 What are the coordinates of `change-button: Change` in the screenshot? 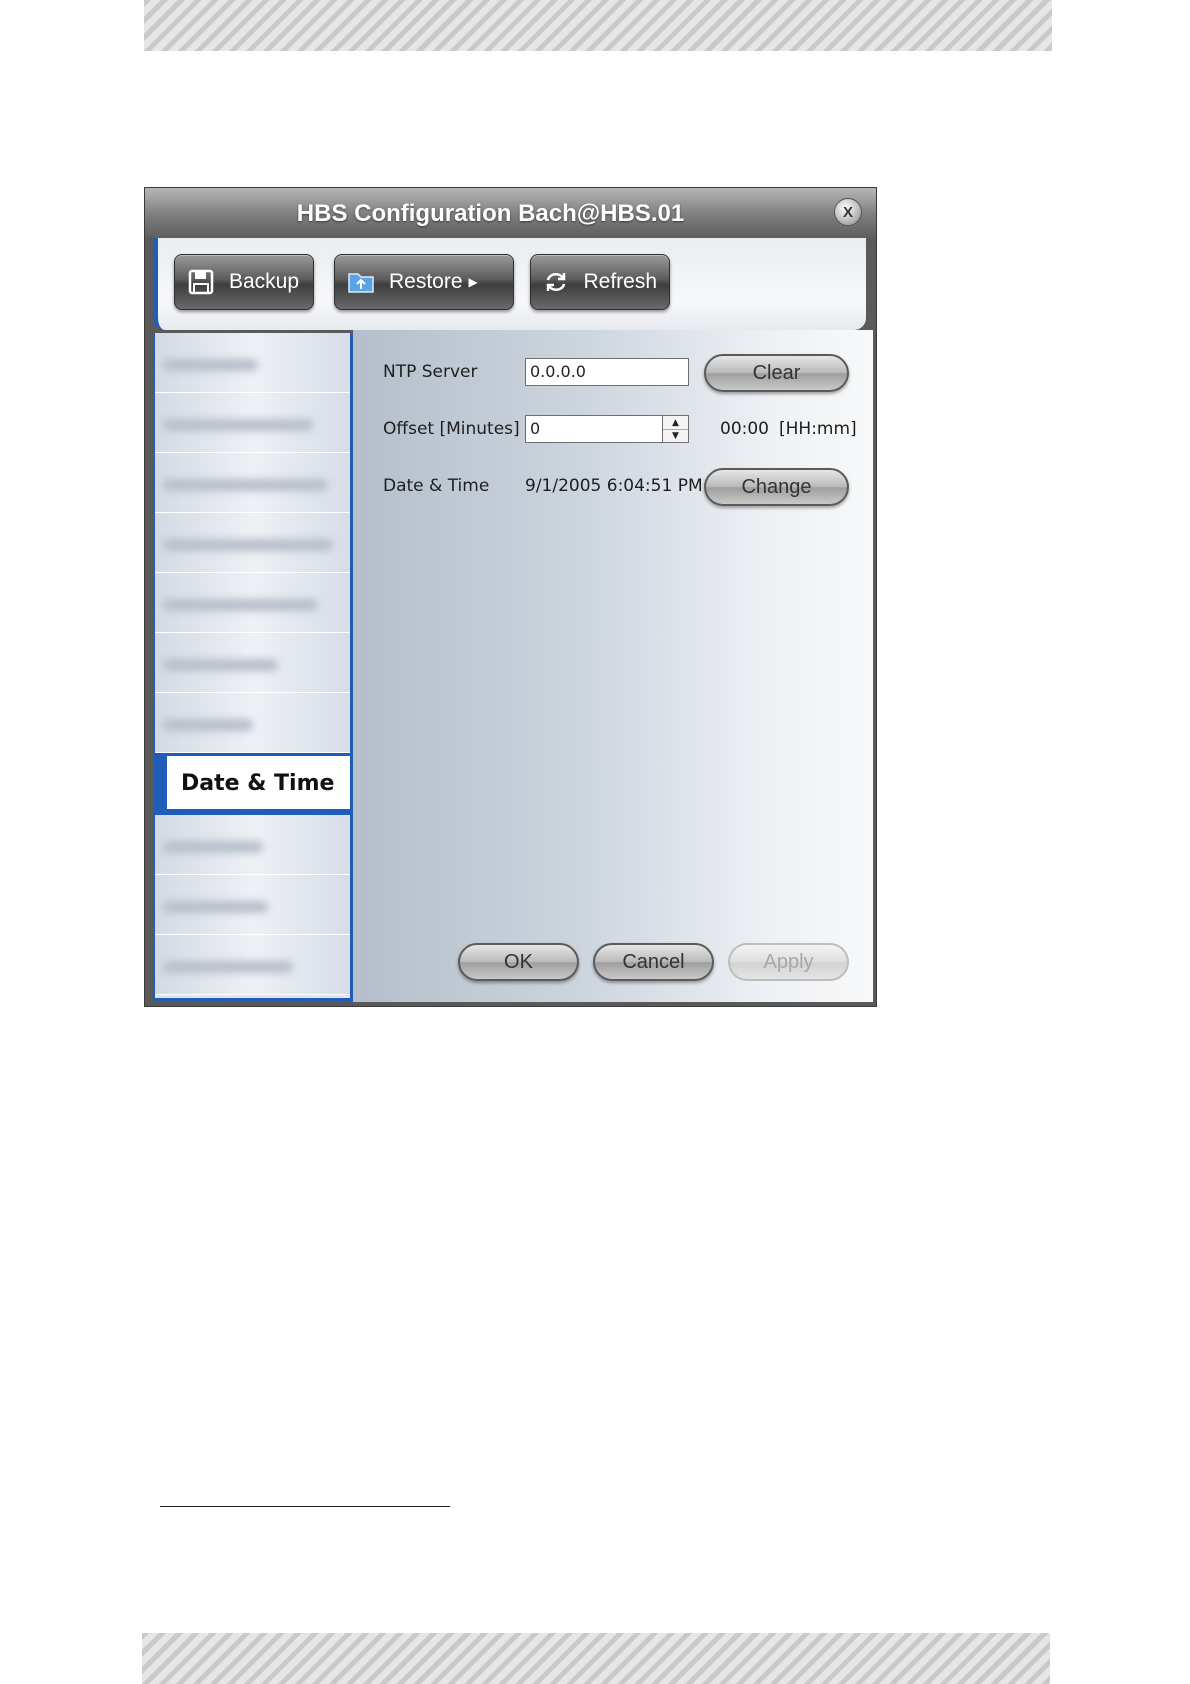 It's located at (776, 487).